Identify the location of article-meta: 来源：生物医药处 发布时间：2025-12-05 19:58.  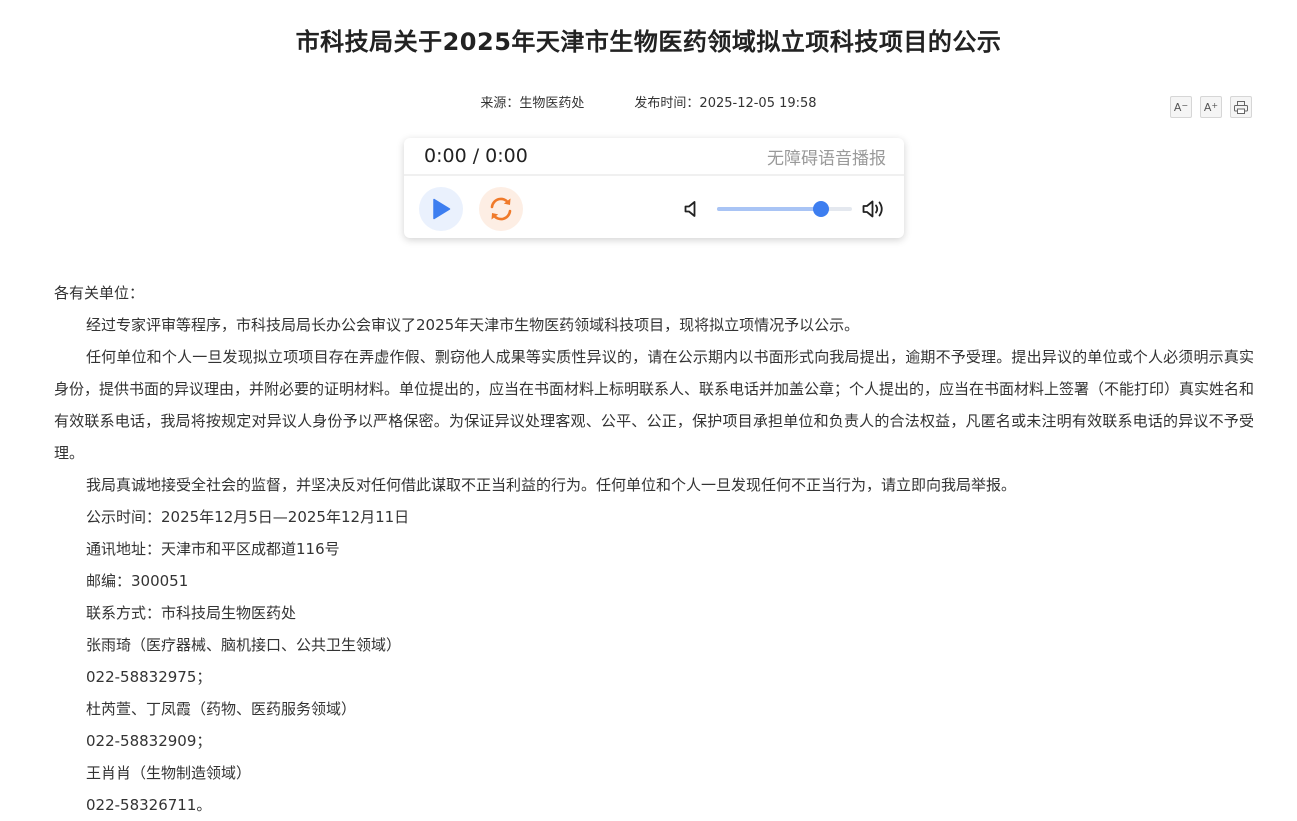
(648, 101).